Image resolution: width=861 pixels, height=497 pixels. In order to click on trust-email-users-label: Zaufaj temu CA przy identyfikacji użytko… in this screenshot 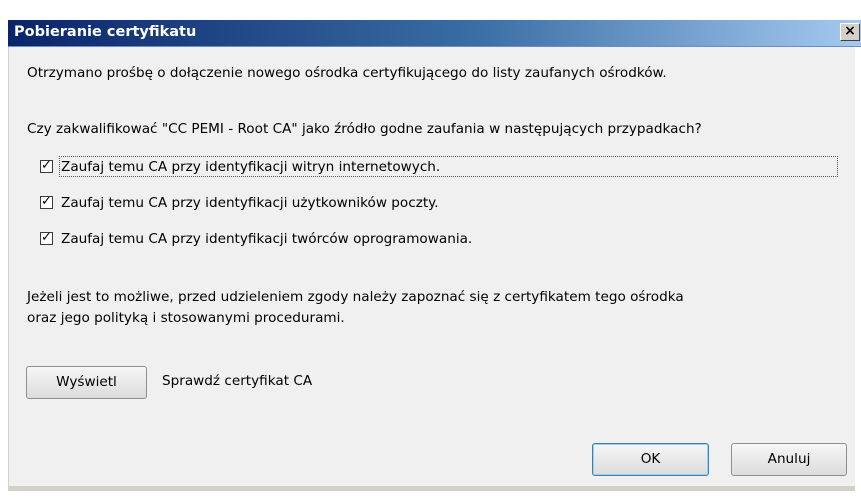, I will do `click(250, 203)`.